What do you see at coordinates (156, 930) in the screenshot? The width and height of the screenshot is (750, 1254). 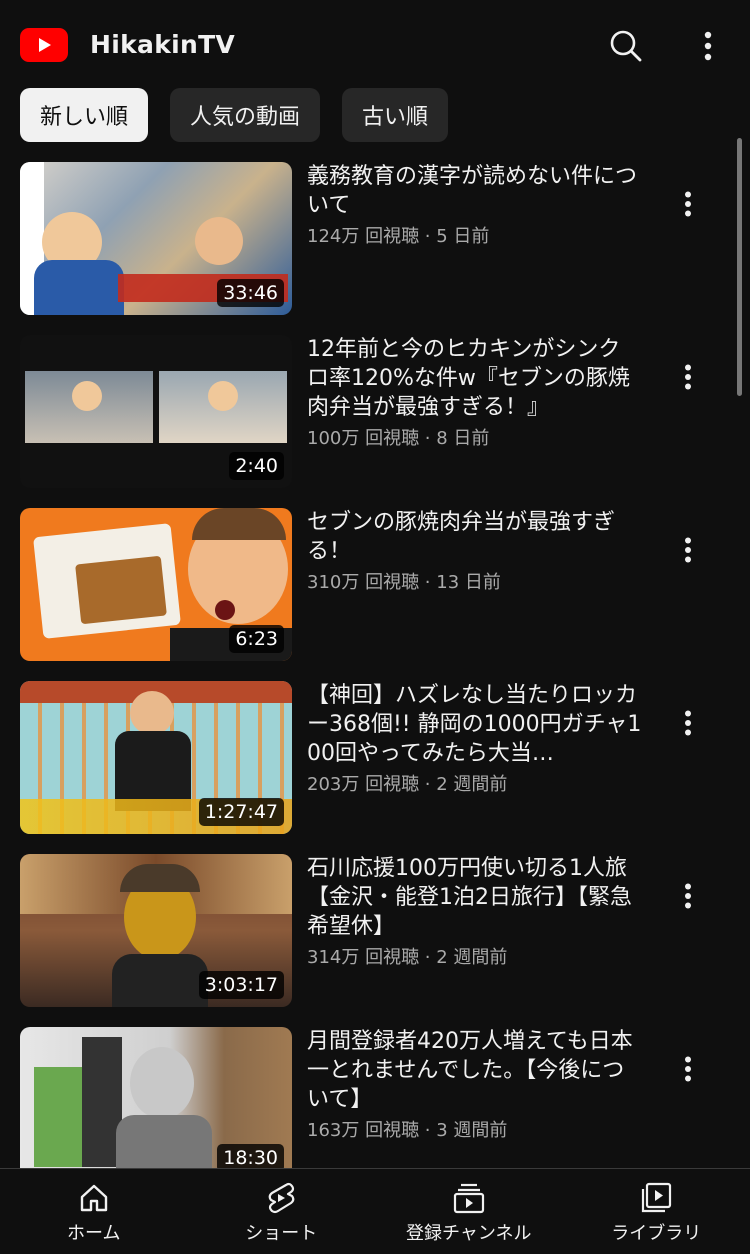 I see `video-thumbnail: 3:03:17` at bounding box center [156, 930].